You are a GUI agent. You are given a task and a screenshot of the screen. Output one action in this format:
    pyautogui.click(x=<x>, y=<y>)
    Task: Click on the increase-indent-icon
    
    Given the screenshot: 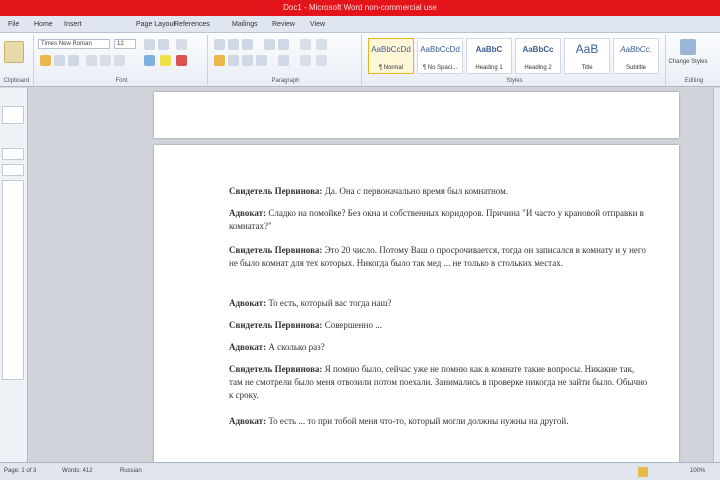 What is the action you would take?
    pyautogui.click(x=283, y=44)
    